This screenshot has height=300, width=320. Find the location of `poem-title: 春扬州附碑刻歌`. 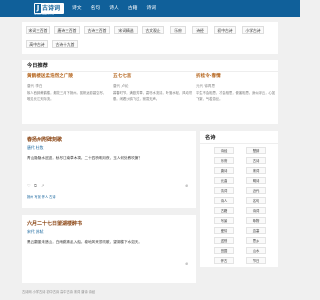

poem-title: 春扬州附碑刻歌 is located at coordinates (44, 140).